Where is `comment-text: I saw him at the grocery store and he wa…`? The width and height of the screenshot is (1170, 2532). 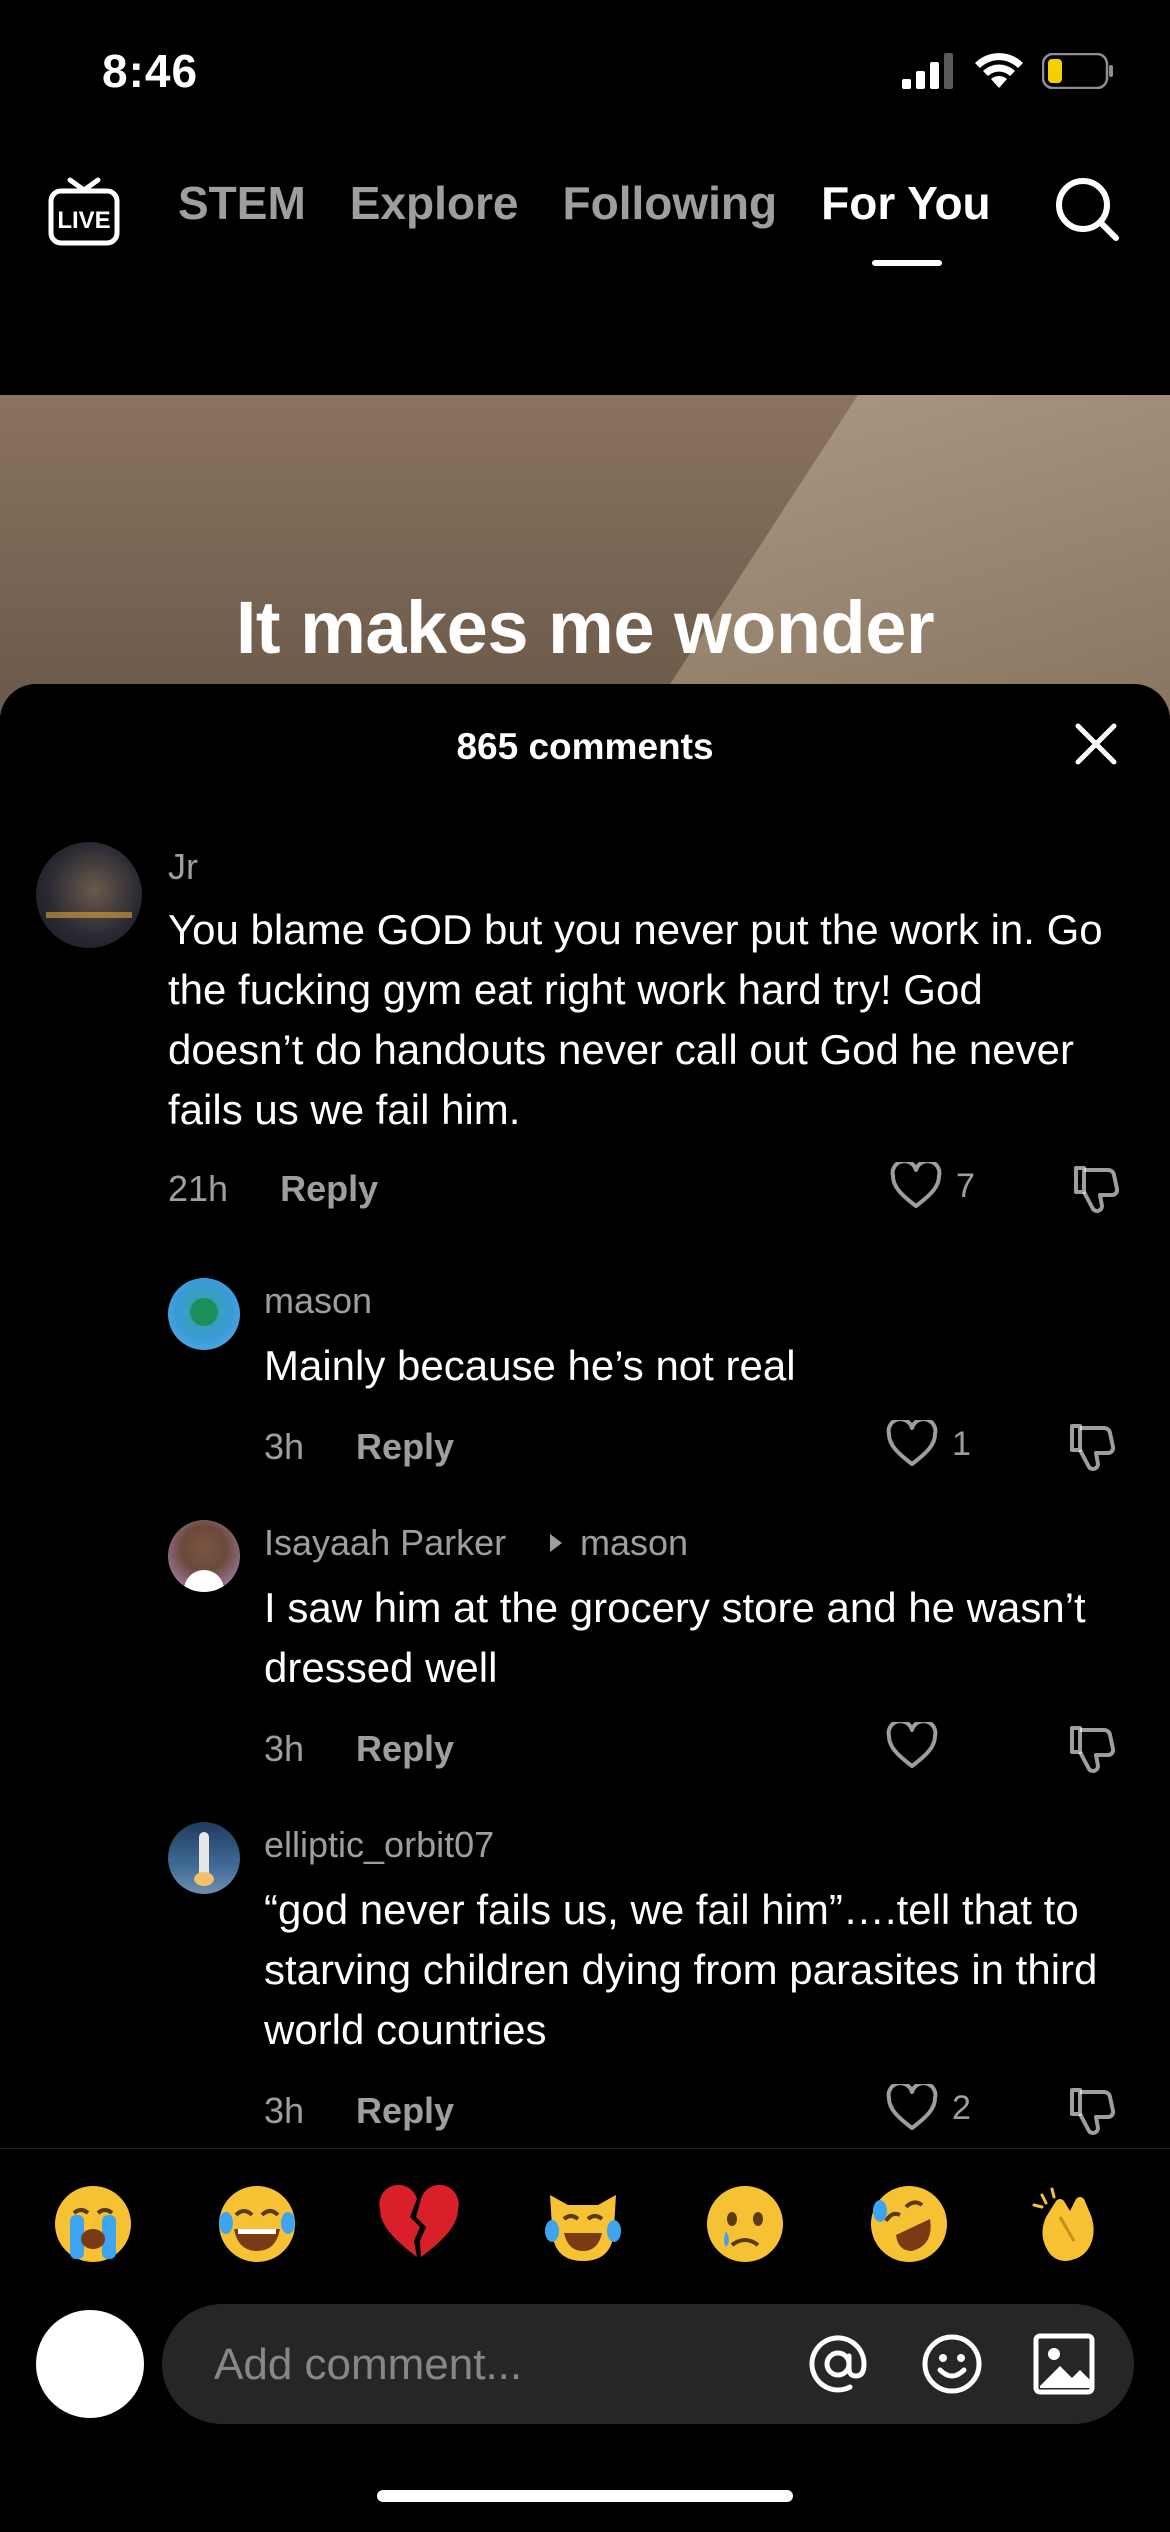
comment-text: I saw him at the grocery store and he wa… is located at coordinates (675, 1637).